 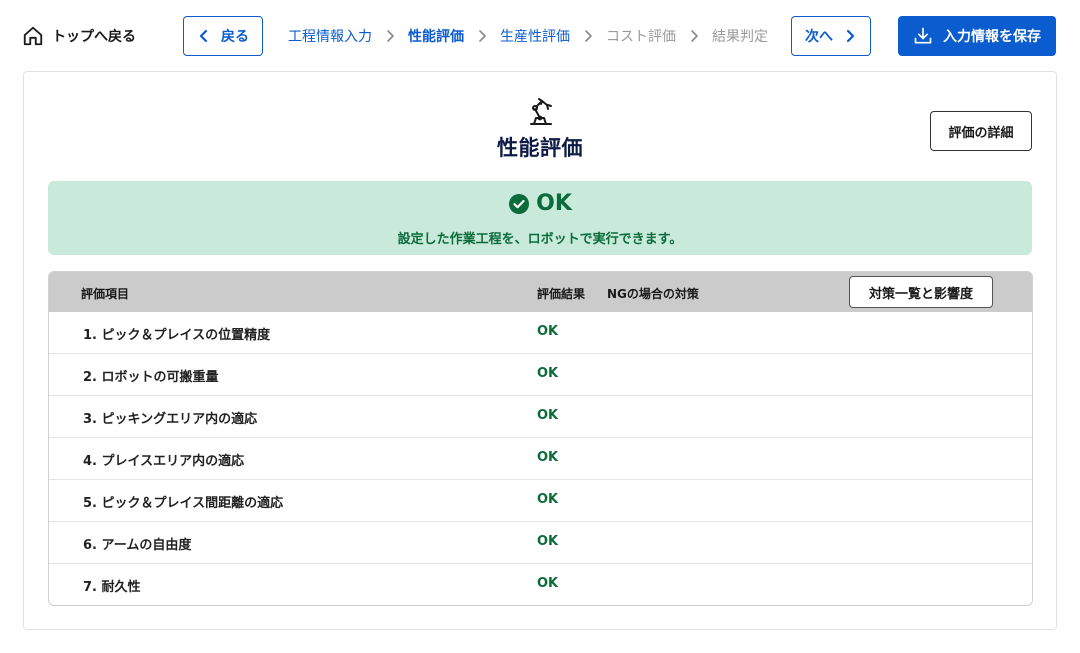 I want to click on step-1: 工程情報入力, so click(x=330, y=36).